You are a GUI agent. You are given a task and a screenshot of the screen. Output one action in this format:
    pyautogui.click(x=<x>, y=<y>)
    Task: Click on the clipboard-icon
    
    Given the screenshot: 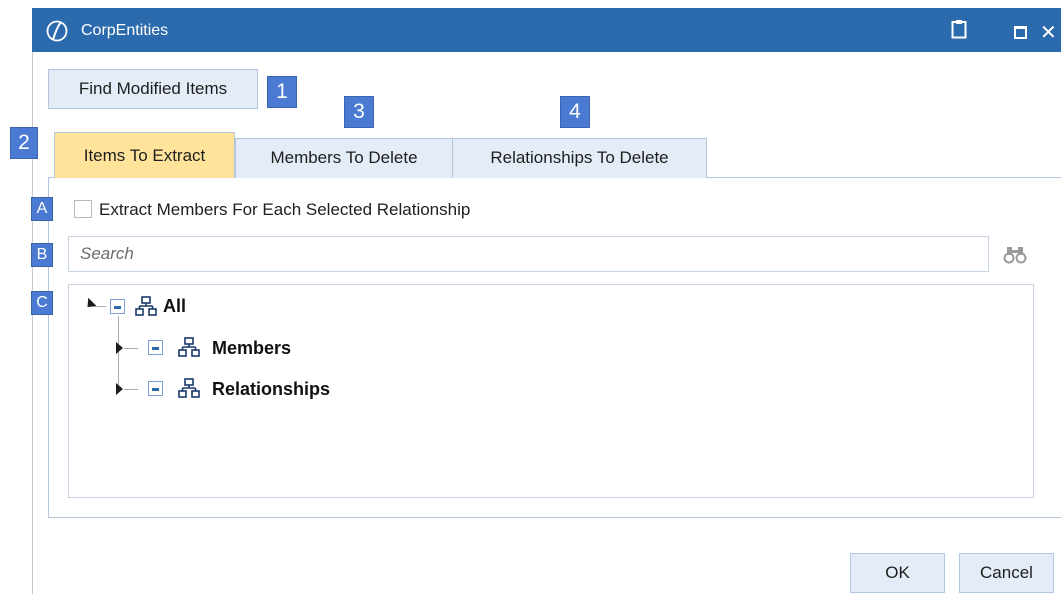 What is the action you would take?
    pyautogui.click(x=959, y=29)
    